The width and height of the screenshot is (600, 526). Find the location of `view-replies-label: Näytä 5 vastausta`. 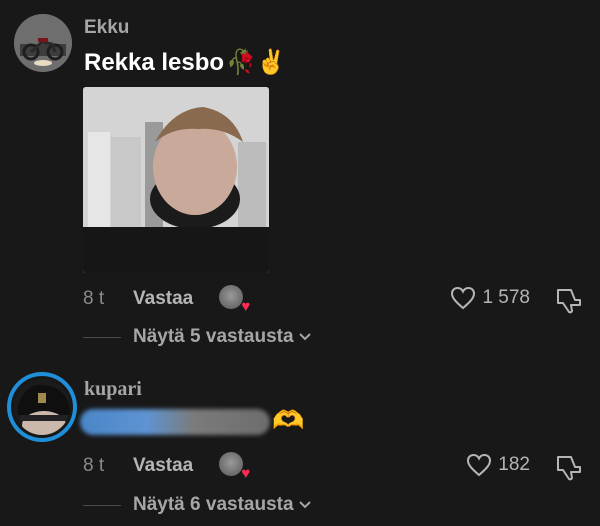

view-replies-label: Näytä 5 vastausta is located at coordinates (213, 337).